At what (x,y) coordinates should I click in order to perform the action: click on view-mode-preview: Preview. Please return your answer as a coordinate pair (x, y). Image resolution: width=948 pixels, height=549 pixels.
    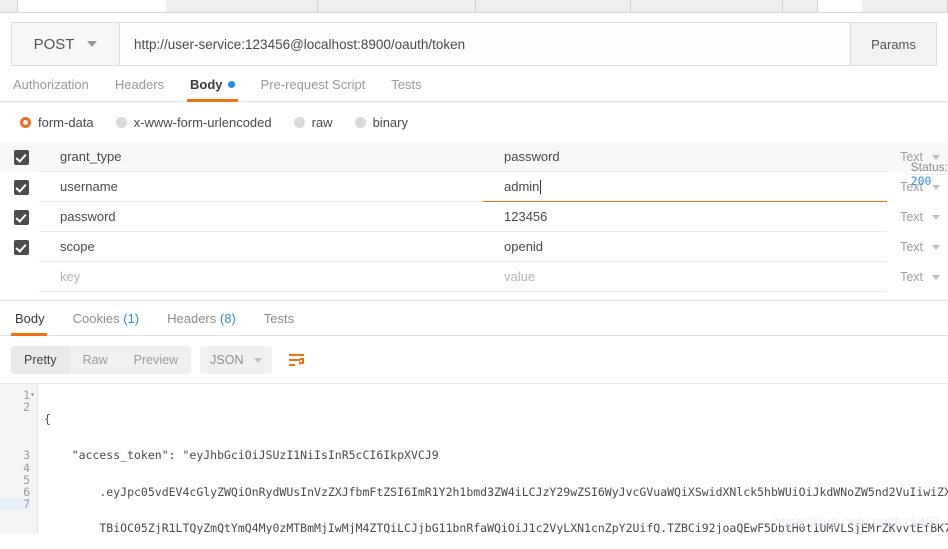
    Looking at the image, I should click on (156, 360).